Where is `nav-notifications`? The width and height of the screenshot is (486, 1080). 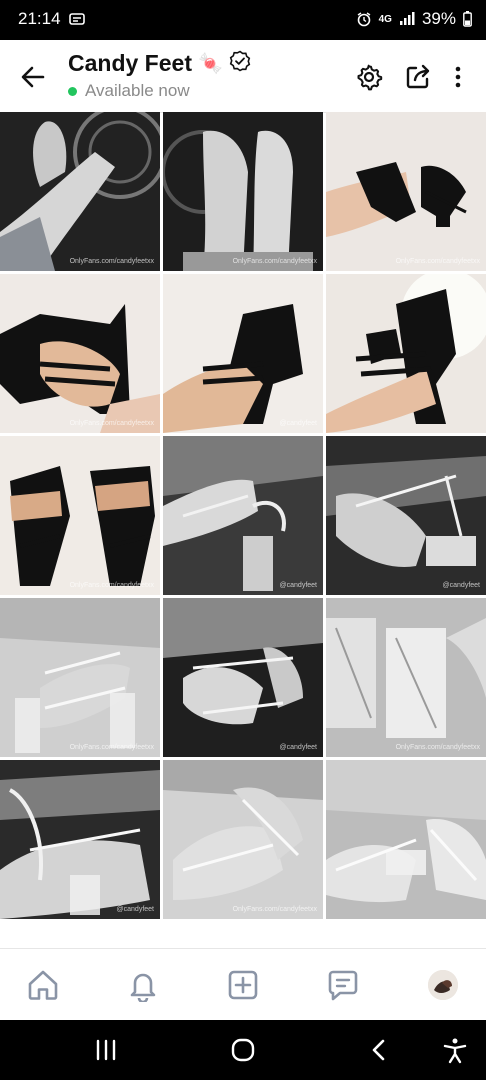 nav-notifications is located at coordinates (143, 985).